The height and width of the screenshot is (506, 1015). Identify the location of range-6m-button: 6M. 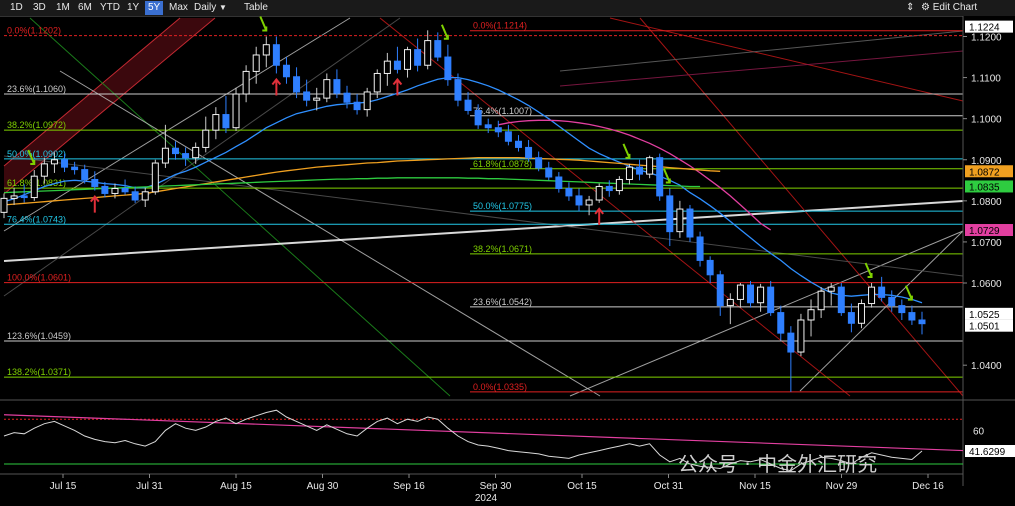
(85, 8).